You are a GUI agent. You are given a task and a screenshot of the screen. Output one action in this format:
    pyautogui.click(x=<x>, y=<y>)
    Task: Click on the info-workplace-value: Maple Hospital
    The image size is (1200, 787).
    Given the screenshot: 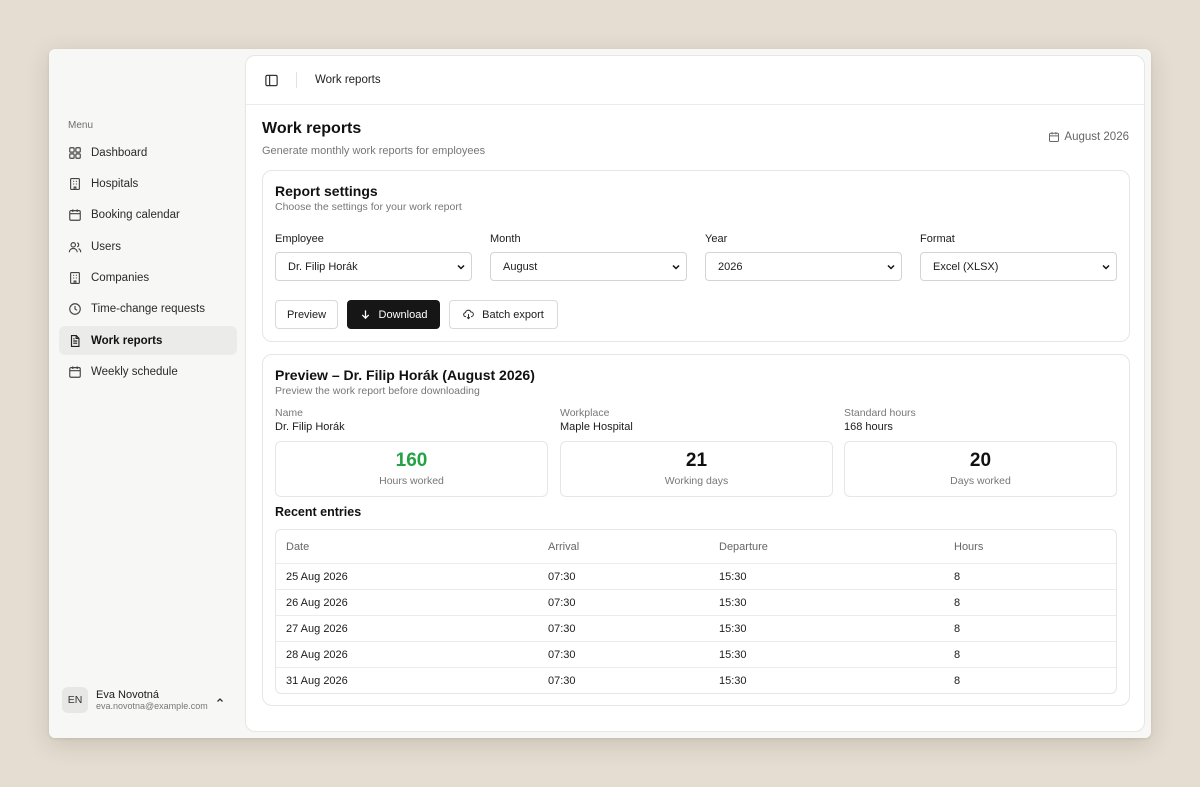 What is the action you would take?
    pyautogui.click(x=596, y=427)
    